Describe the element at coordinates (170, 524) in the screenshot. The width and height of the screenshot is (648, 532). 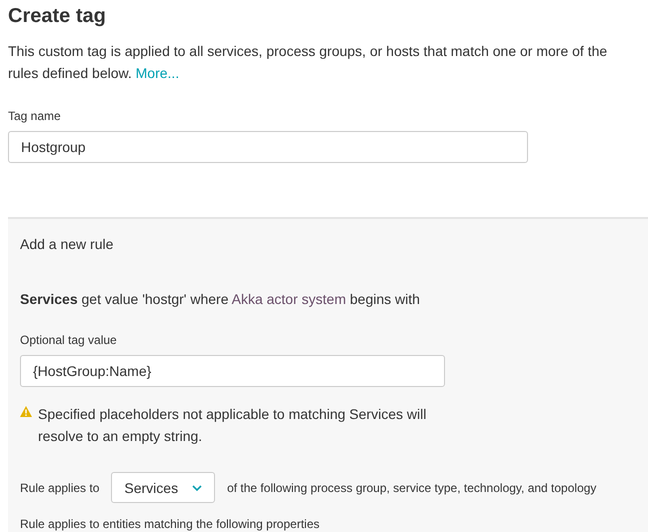
I see `properties-label: Rule applies to entities matching the following properties` at that location.